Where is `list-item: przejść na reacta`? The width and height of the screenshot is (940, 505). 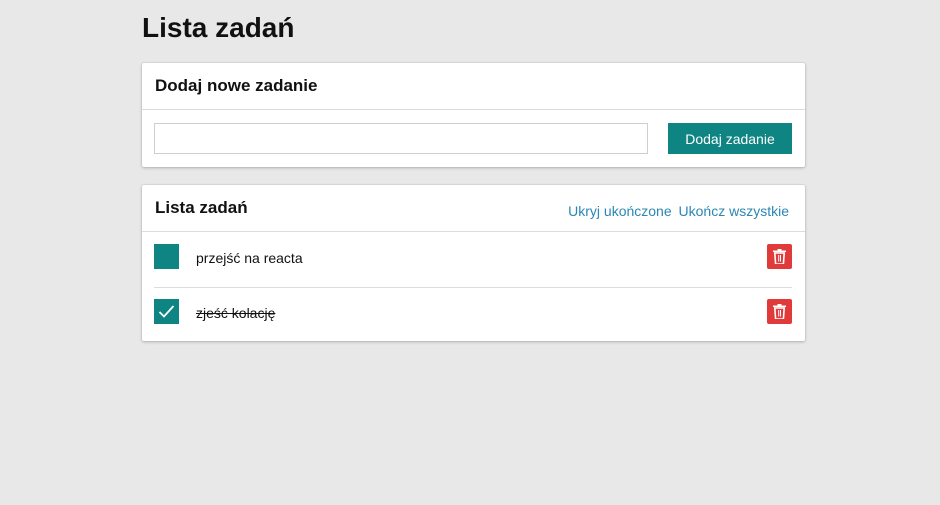
list-item: przejść na reacta is located at coordinates (473, 260).